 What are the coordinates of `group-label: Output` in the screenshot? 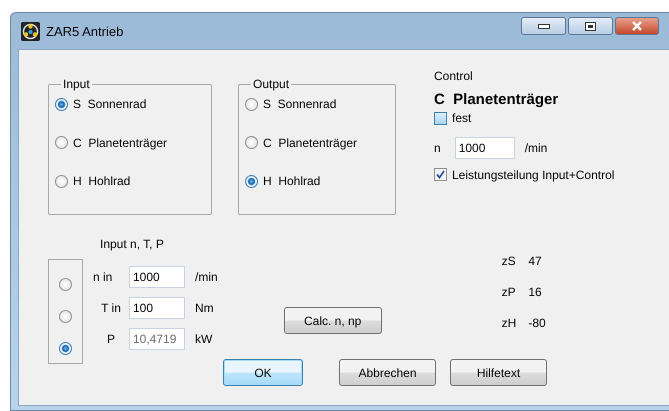 It's located at (271, 84).